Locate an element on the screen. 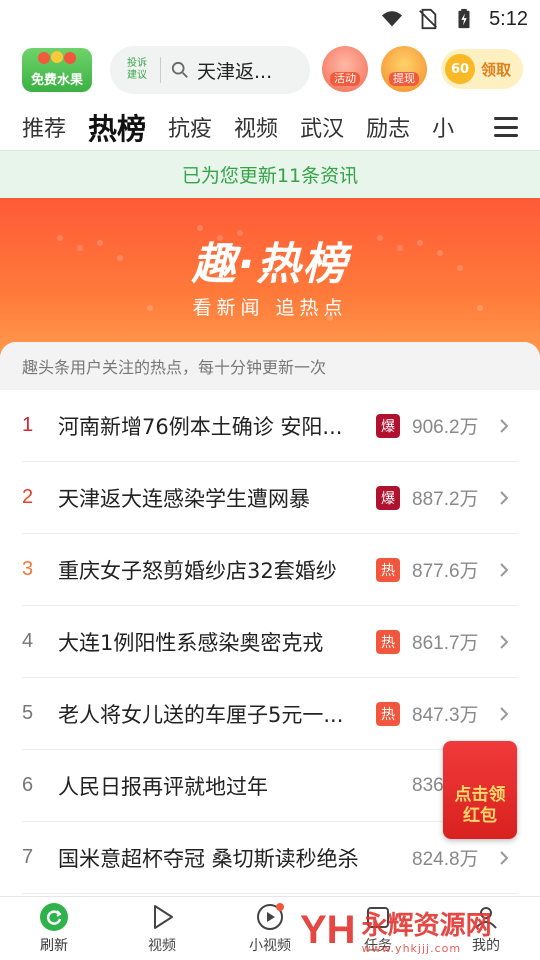  rank-number: 1 is located at coordinates (28, 425).